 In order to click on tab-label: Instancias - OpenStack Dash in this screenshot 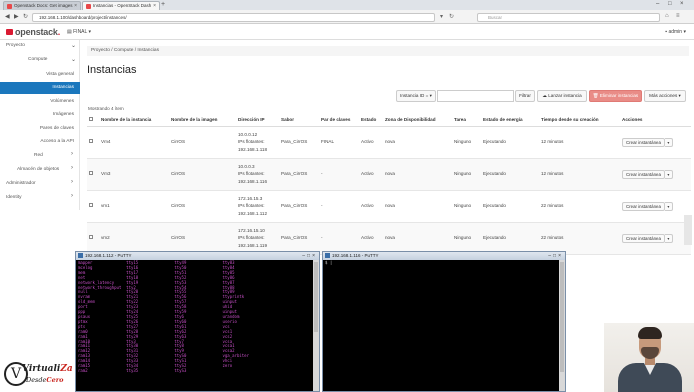, I will do `click(122, 5)`.